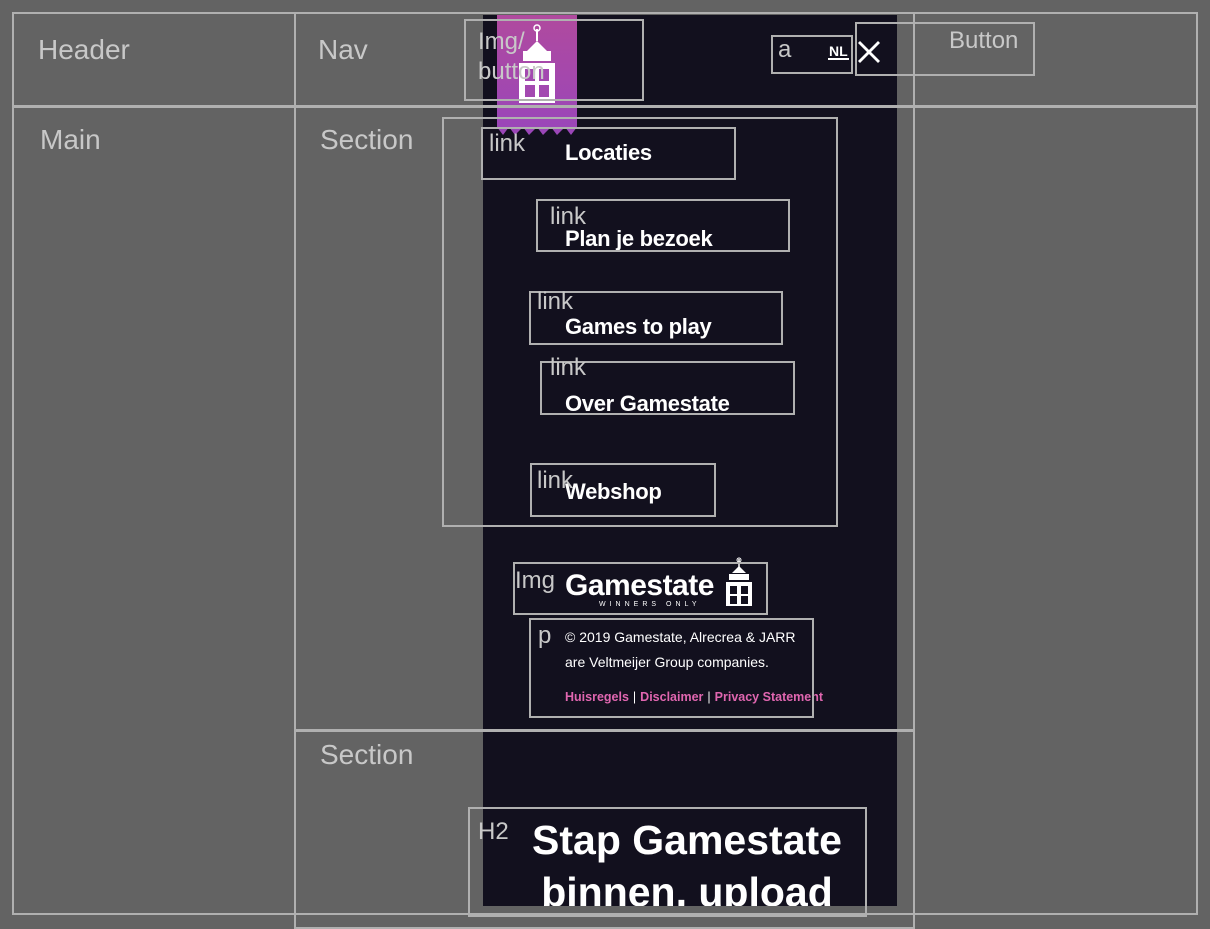 This screenshot has height=929, width=1210. I want to click on wire-label-header: Header, so click(84, 49).